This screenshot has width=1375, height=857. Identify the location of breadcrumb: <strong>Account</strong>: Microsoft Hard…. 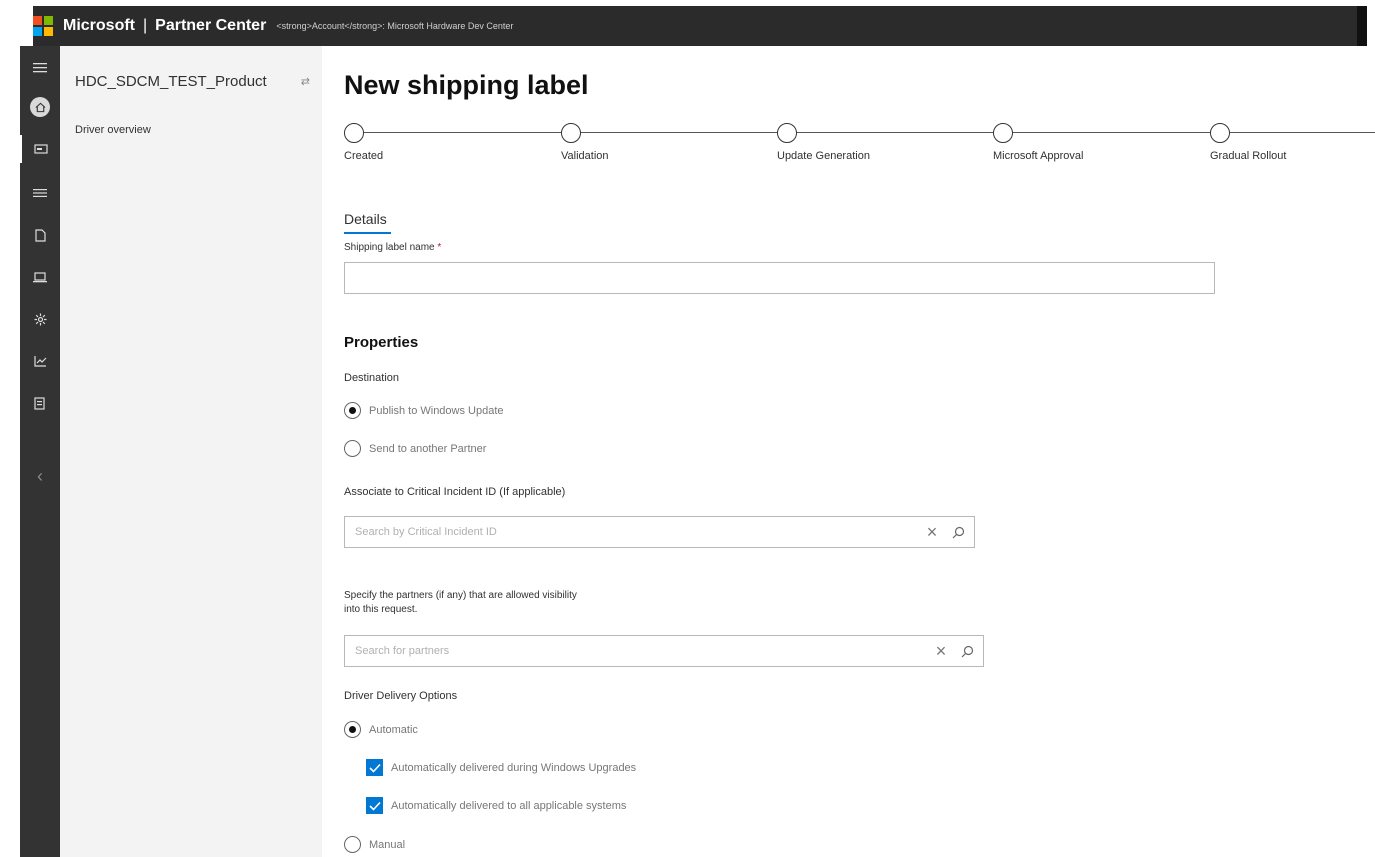
(395, 26).